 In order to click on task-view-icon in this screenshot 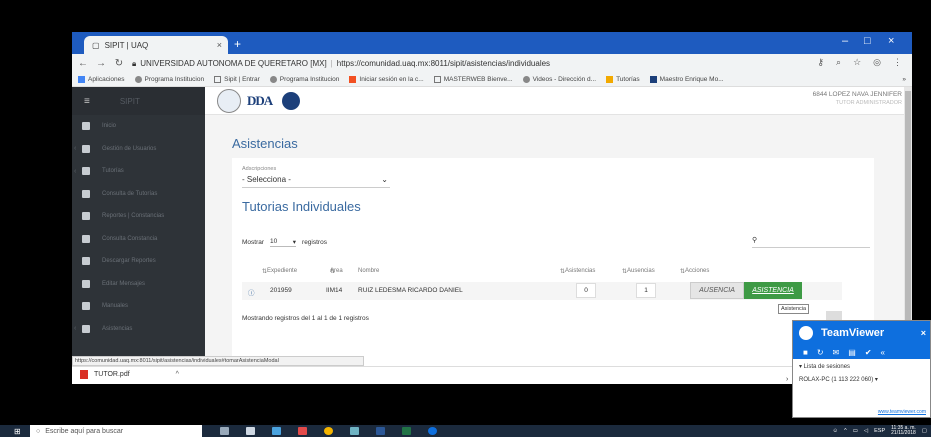, I will do `click(250, 431)`.